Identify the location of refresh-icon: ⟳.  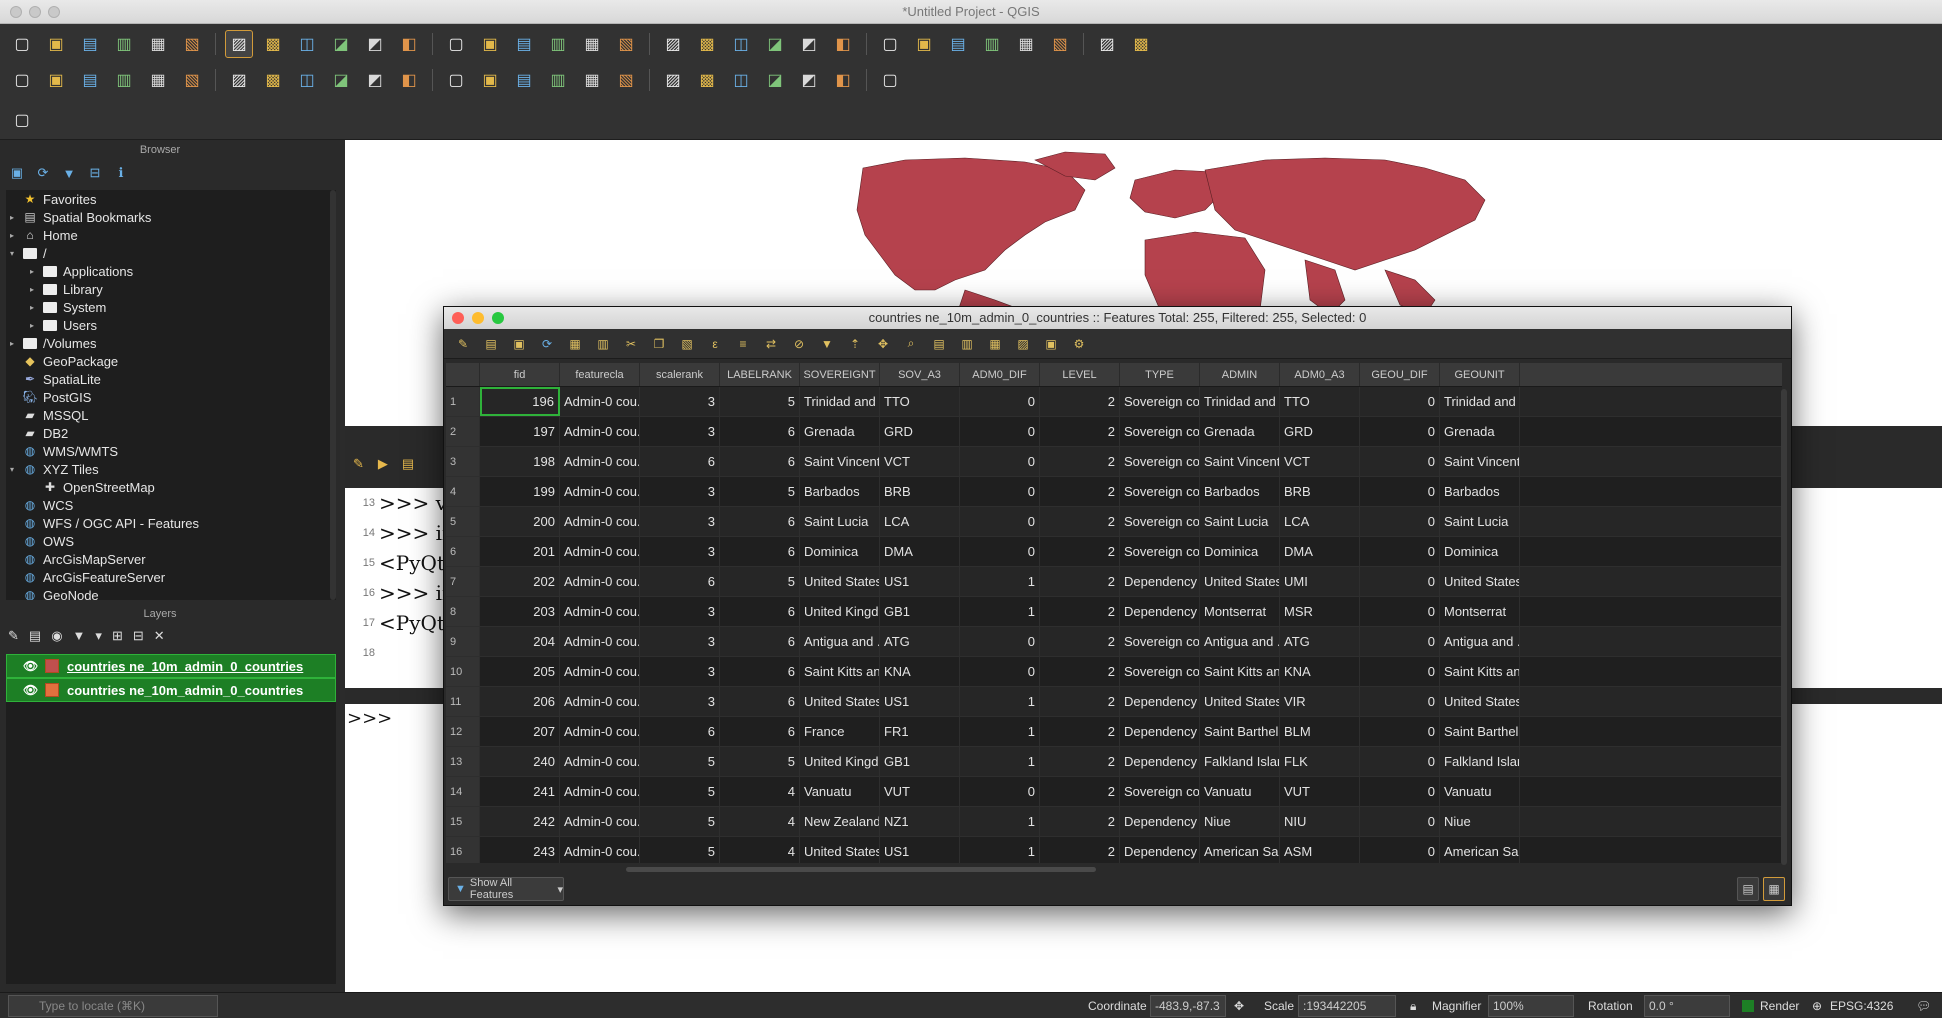
(43, 173).